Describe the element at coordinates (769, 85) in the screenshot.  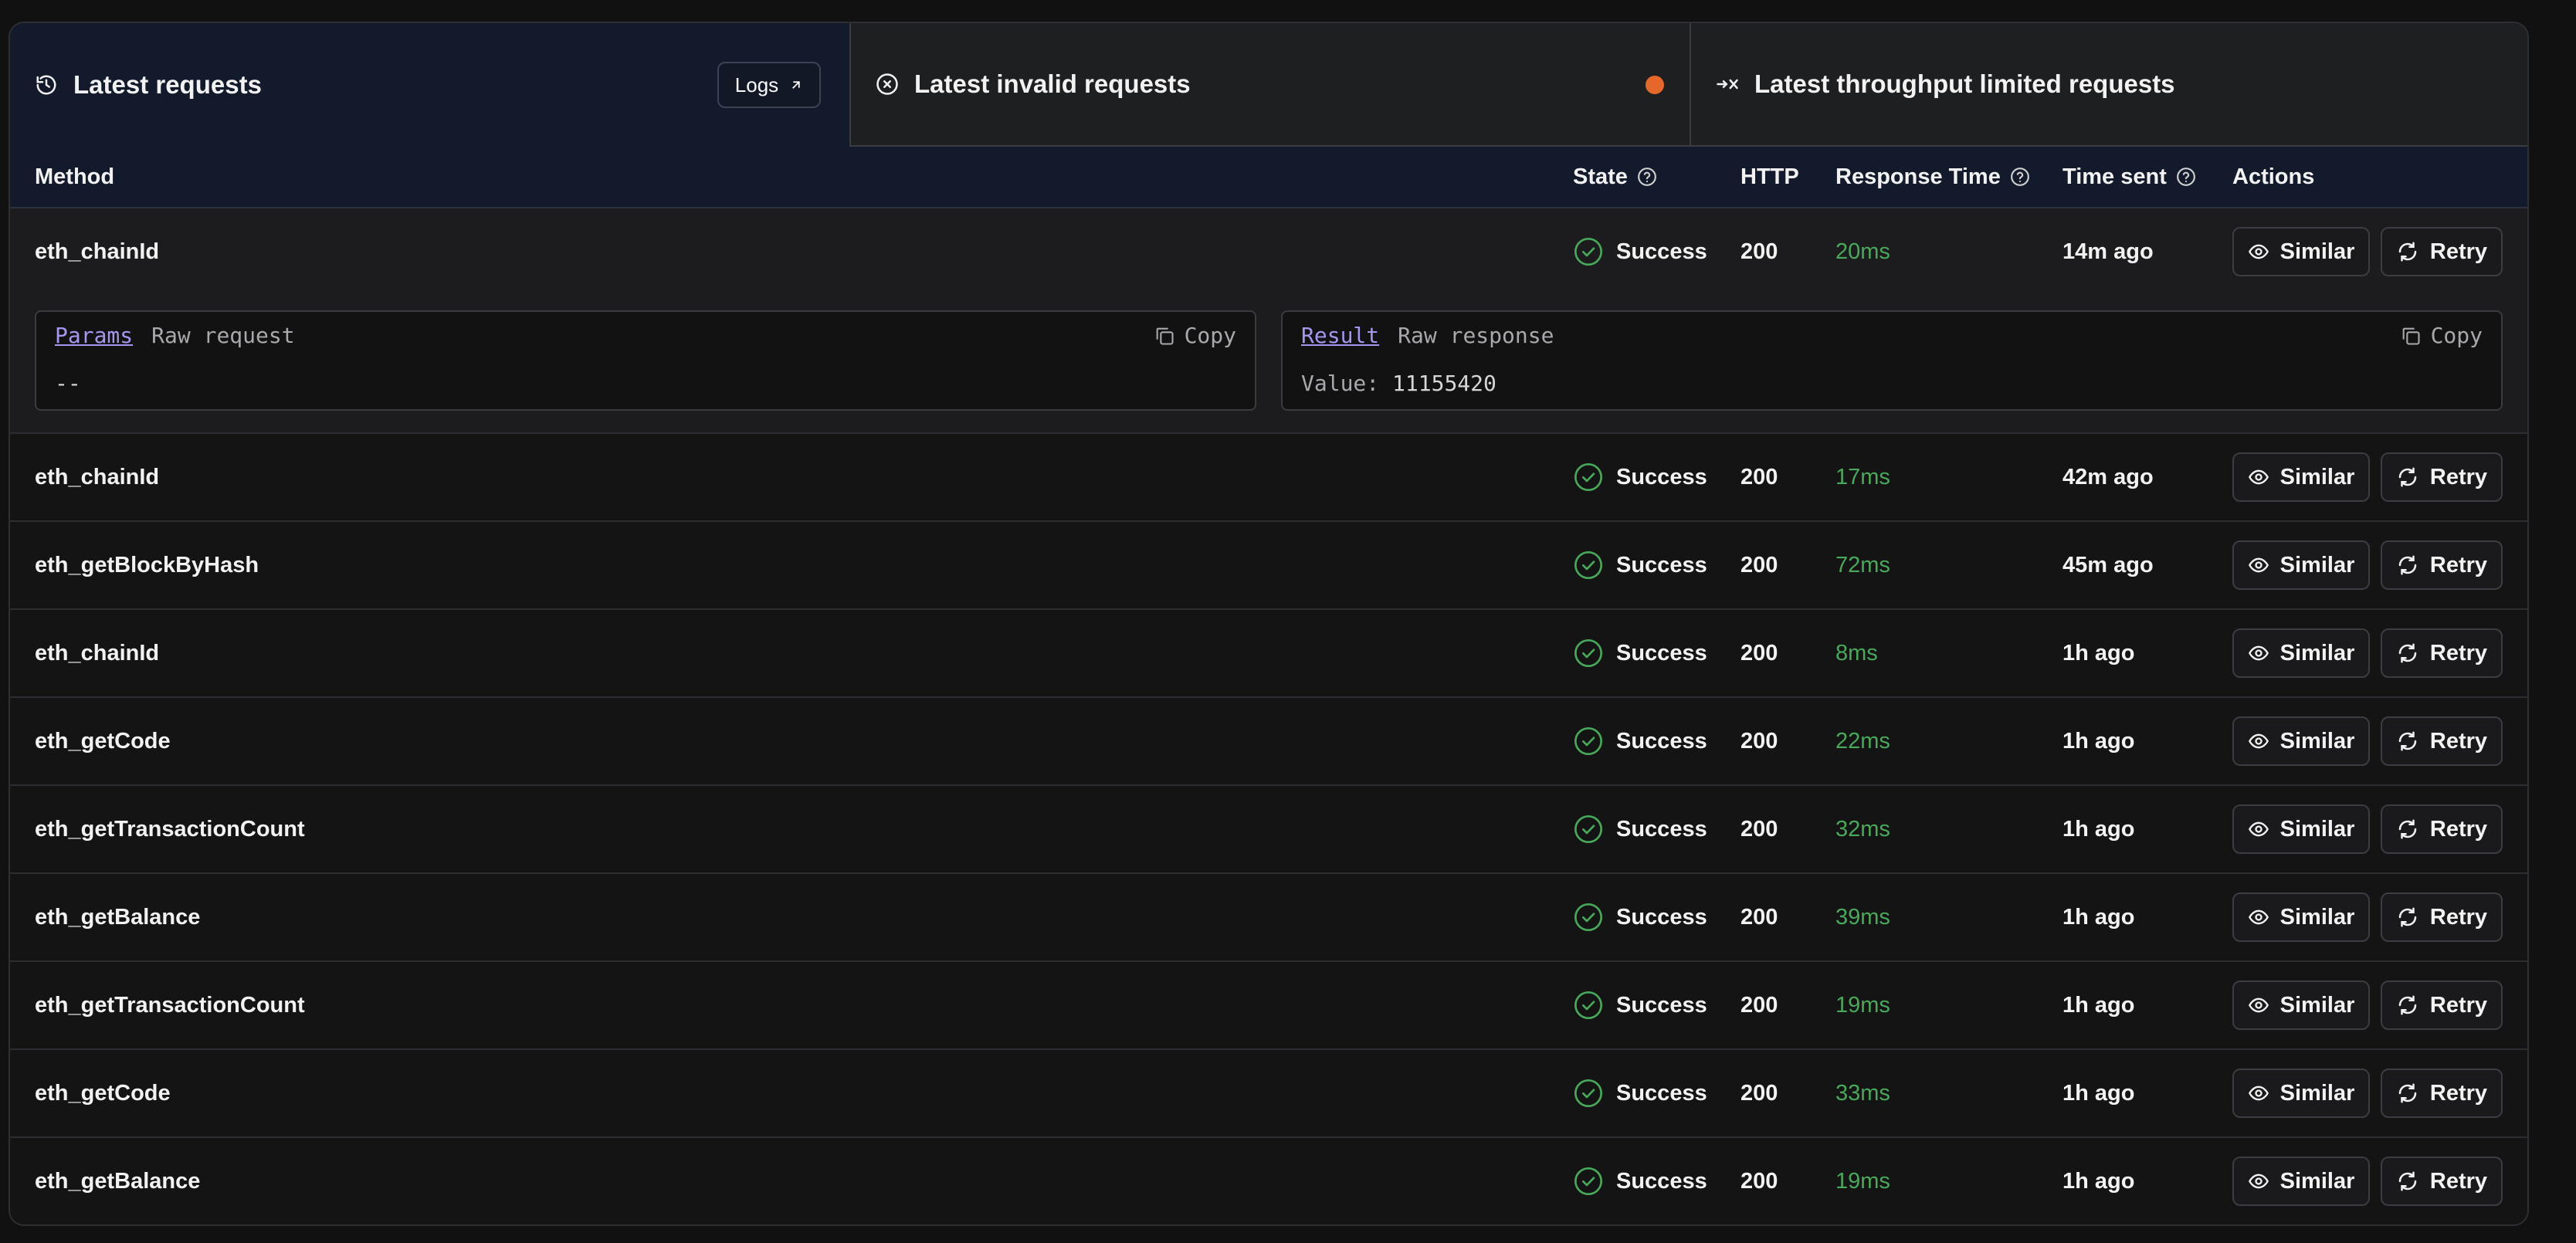
I see `logs-button: Logs` at that location.